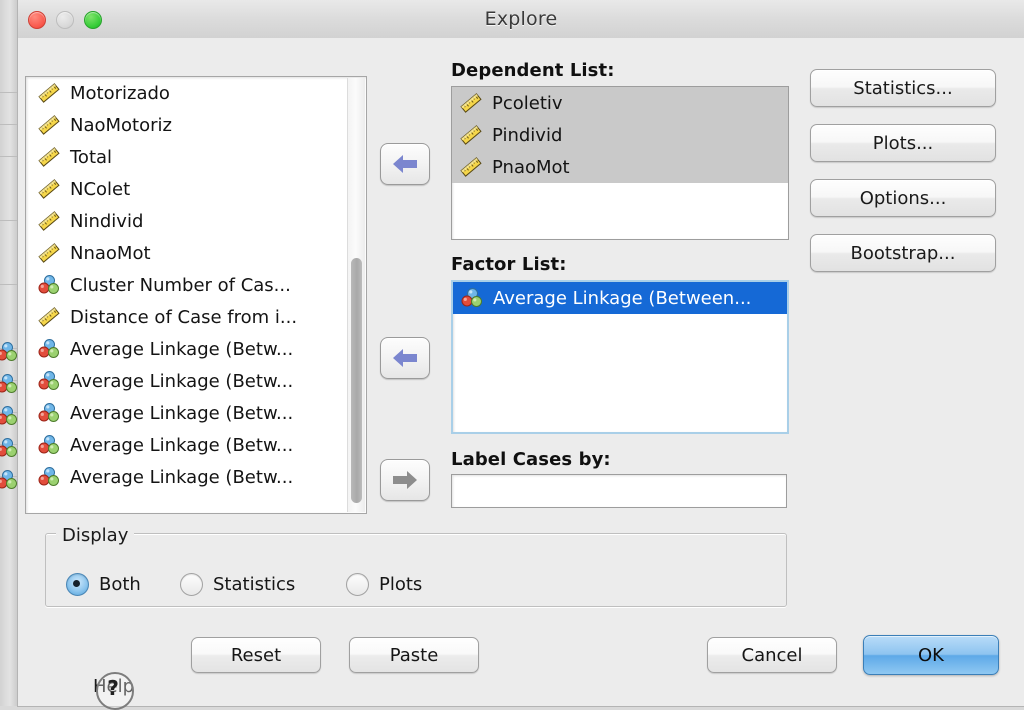 Image resolution: width=1024 pixels, height=710 pixels. I want to click on source-list-item: Total, so click(187, 157).